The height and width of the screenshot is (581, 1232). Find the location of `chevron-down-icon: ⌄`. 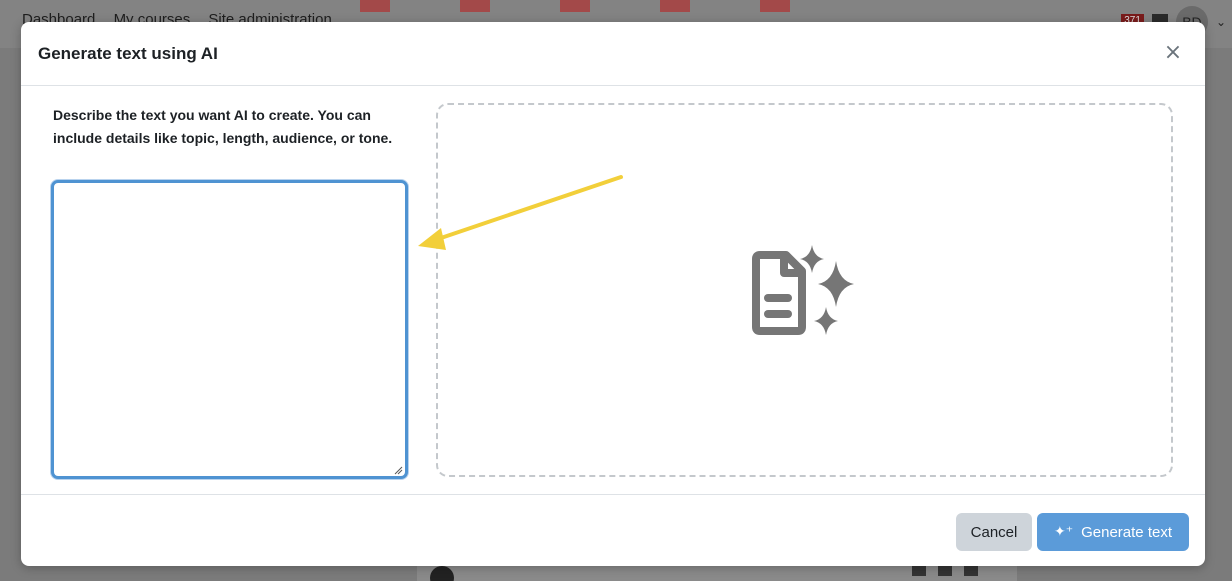

chevron-down-icon: ⌄ is located at coordinates (1221, 22).